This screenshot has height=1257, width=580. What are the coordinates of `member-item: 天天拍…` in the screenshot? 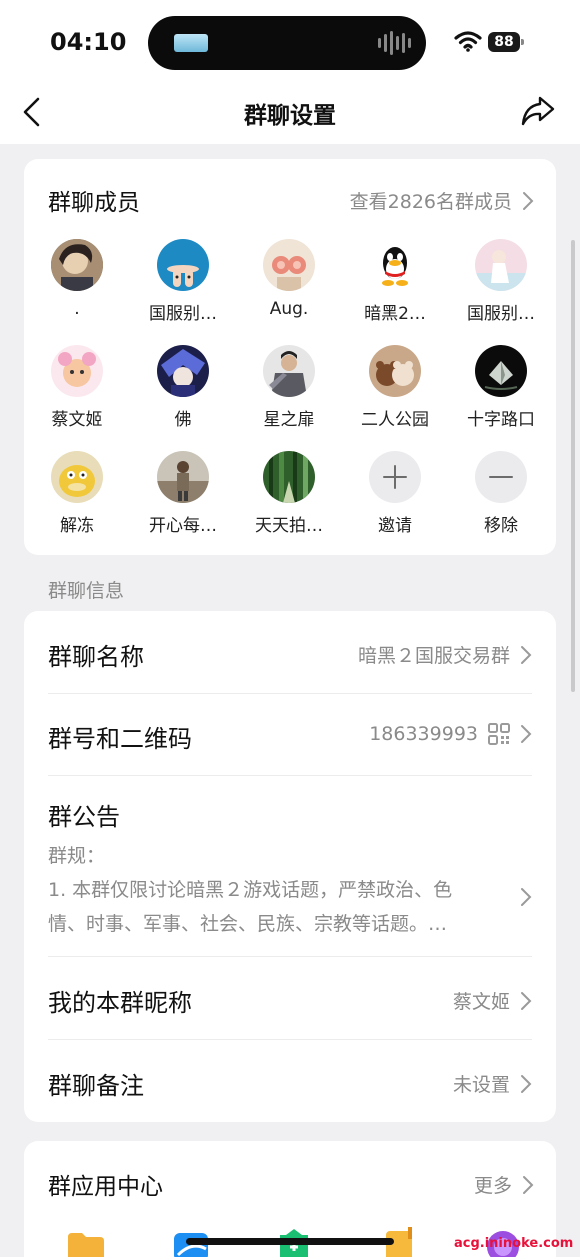 It's located at (289, 493).